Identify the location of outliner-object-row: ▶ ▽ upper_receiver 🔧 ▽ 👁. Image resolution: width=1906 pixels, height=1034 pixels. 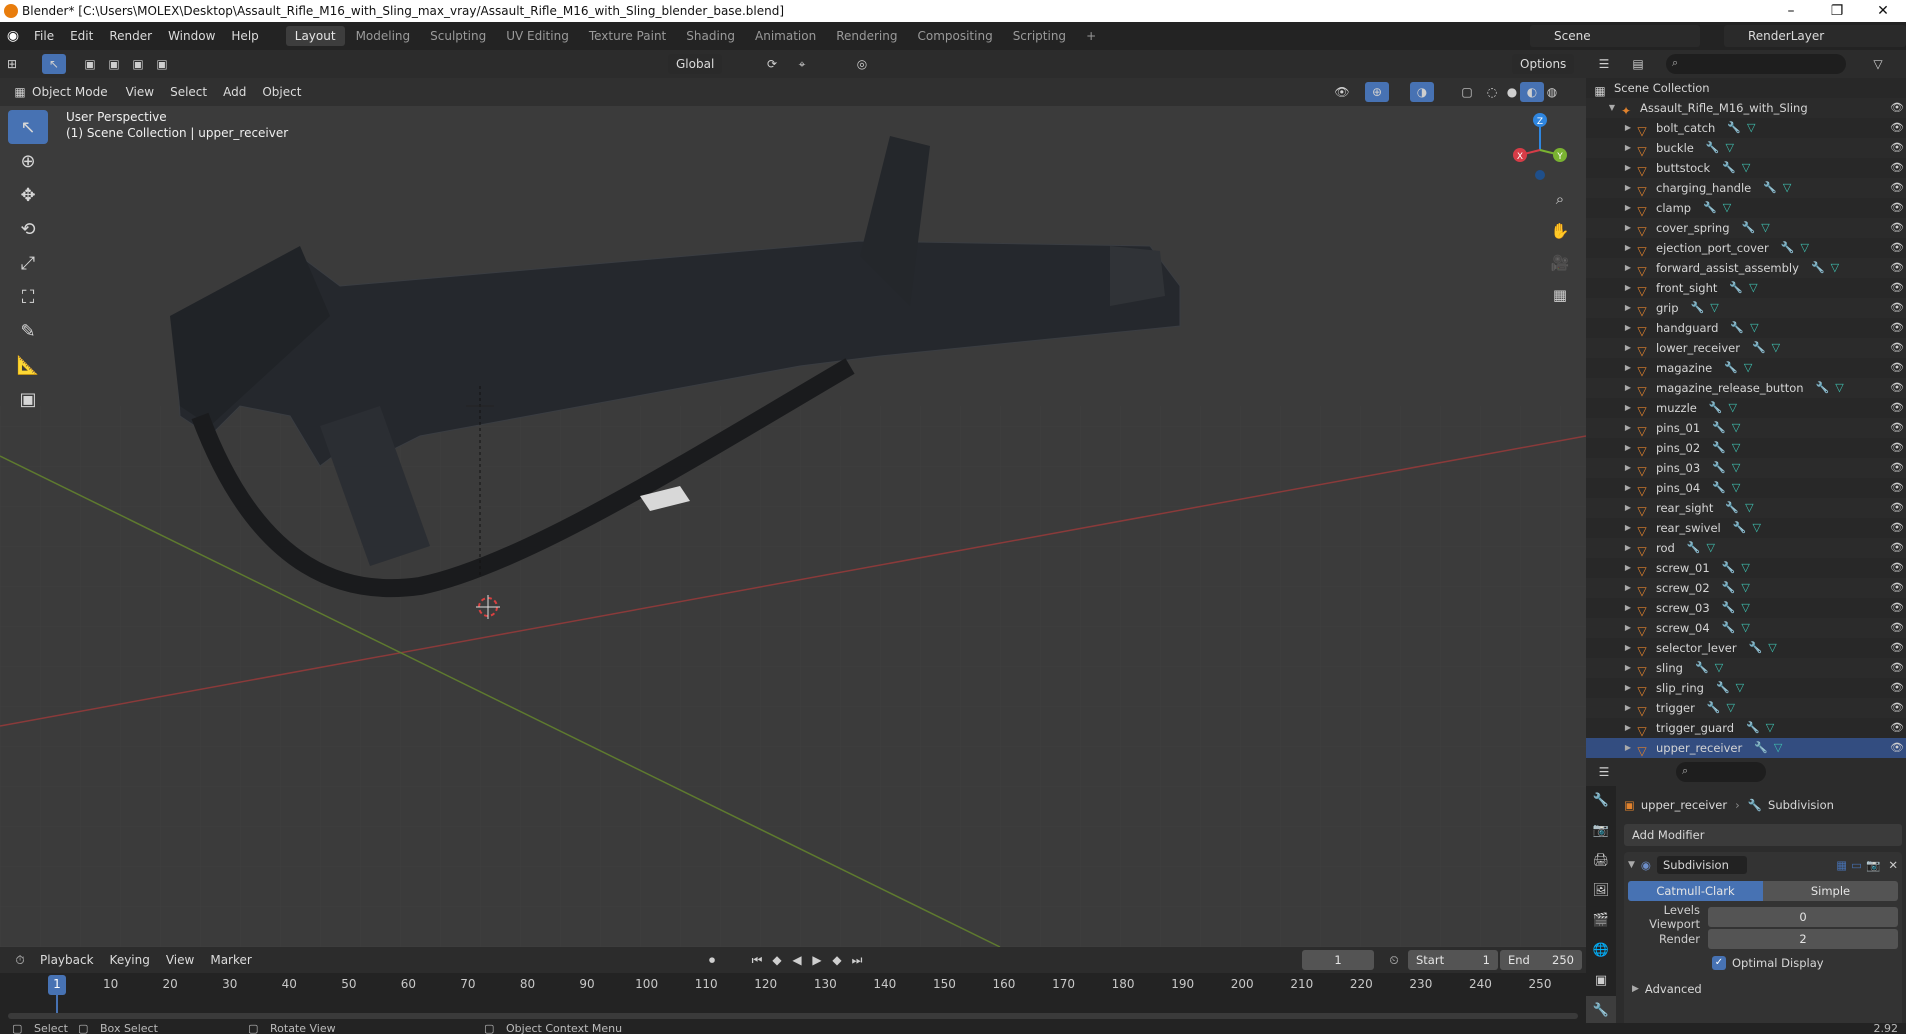
(1746, 748).